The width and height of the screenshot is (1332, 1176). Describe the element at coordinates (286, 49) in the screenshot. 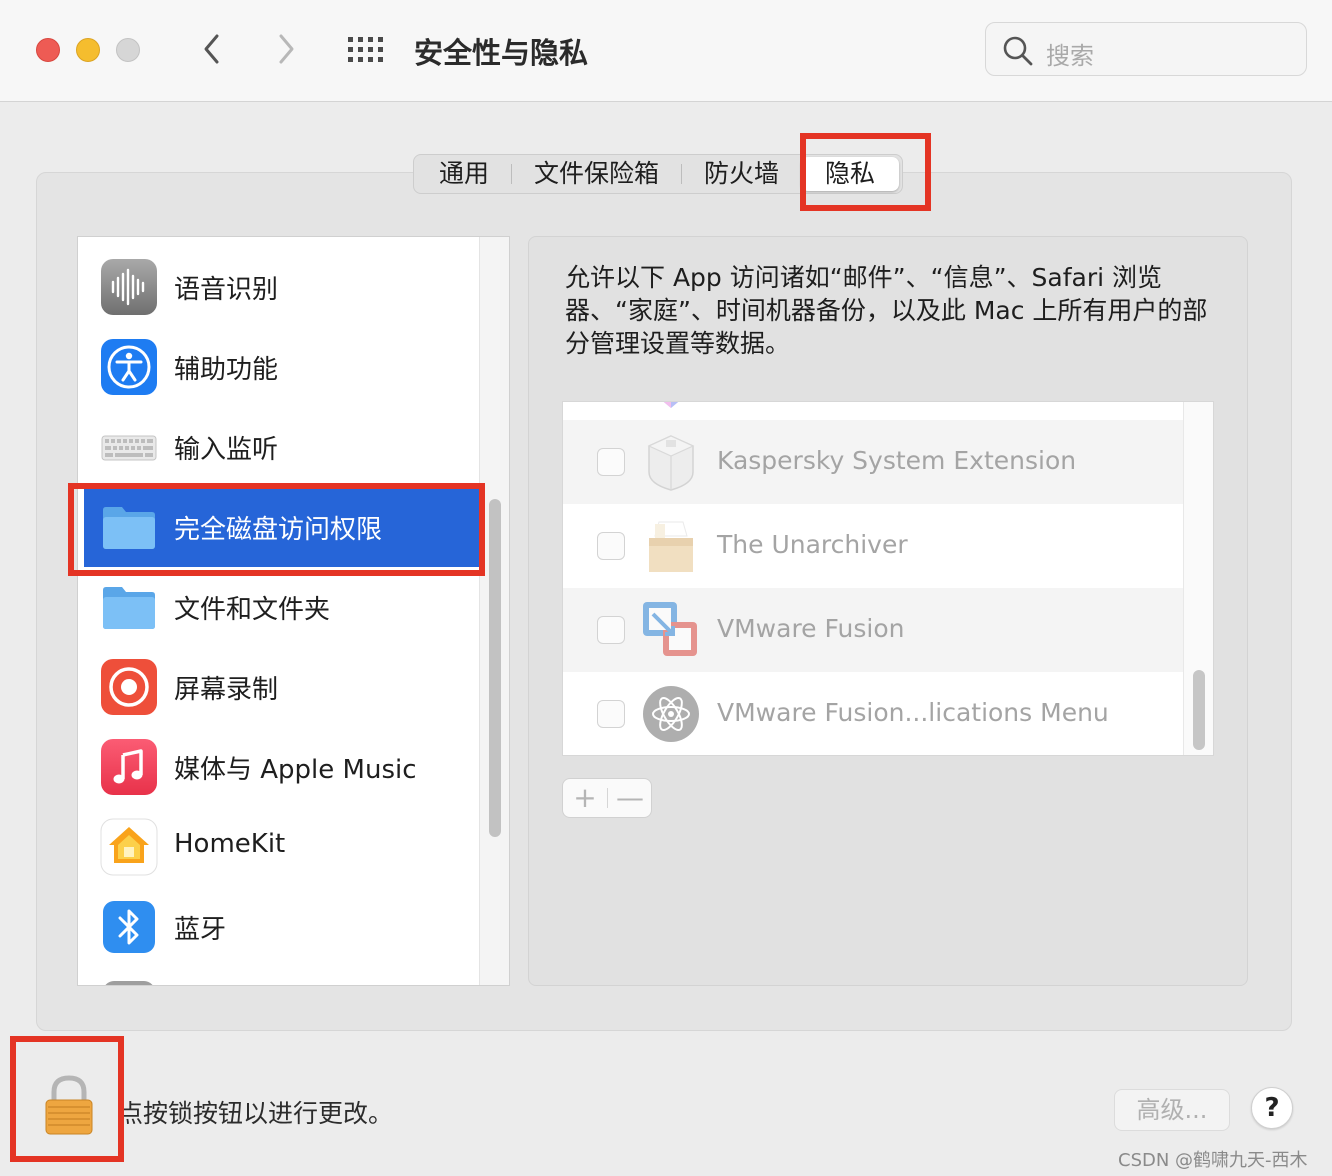

I see `forward-arrow-icon` at that location.